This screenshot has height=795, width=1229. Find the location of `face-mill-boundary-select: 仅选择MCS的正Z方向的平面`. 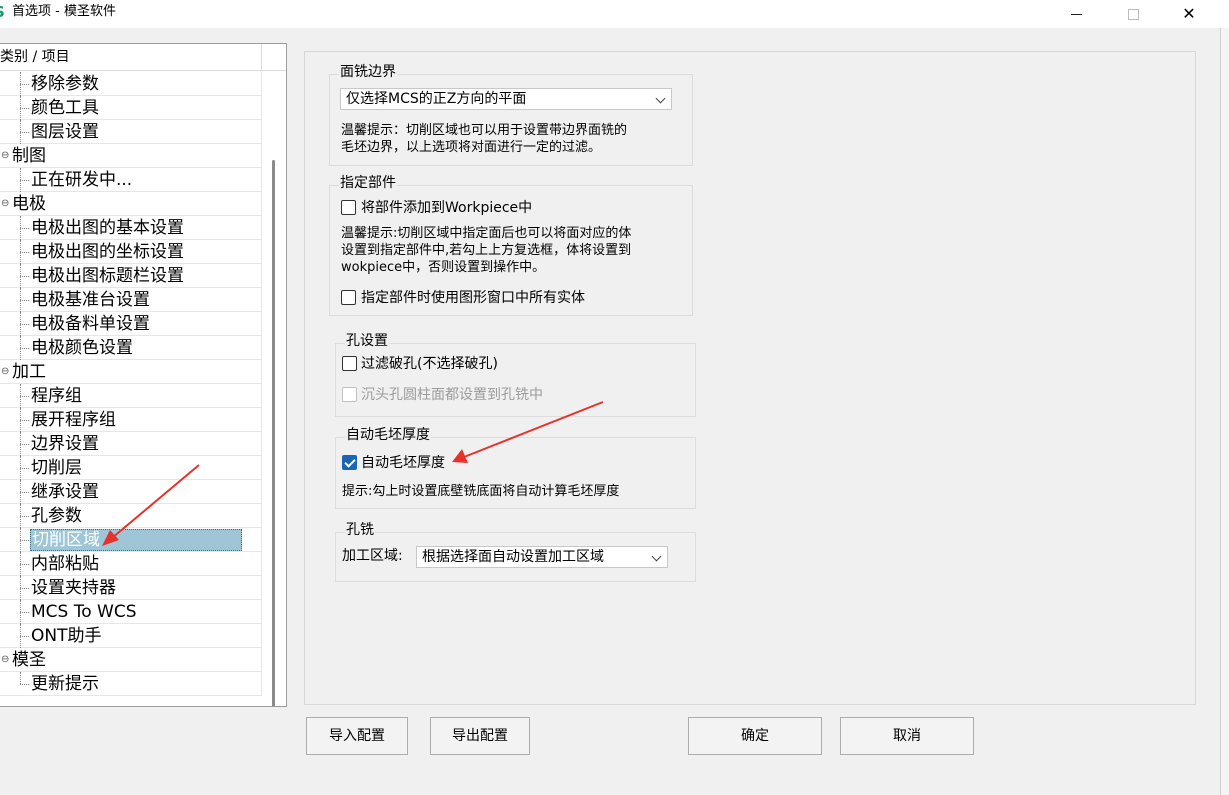

face-mill-boundary-select: 仅选择MCS的正Z方向的平面 is located at coordinates (506, 99).